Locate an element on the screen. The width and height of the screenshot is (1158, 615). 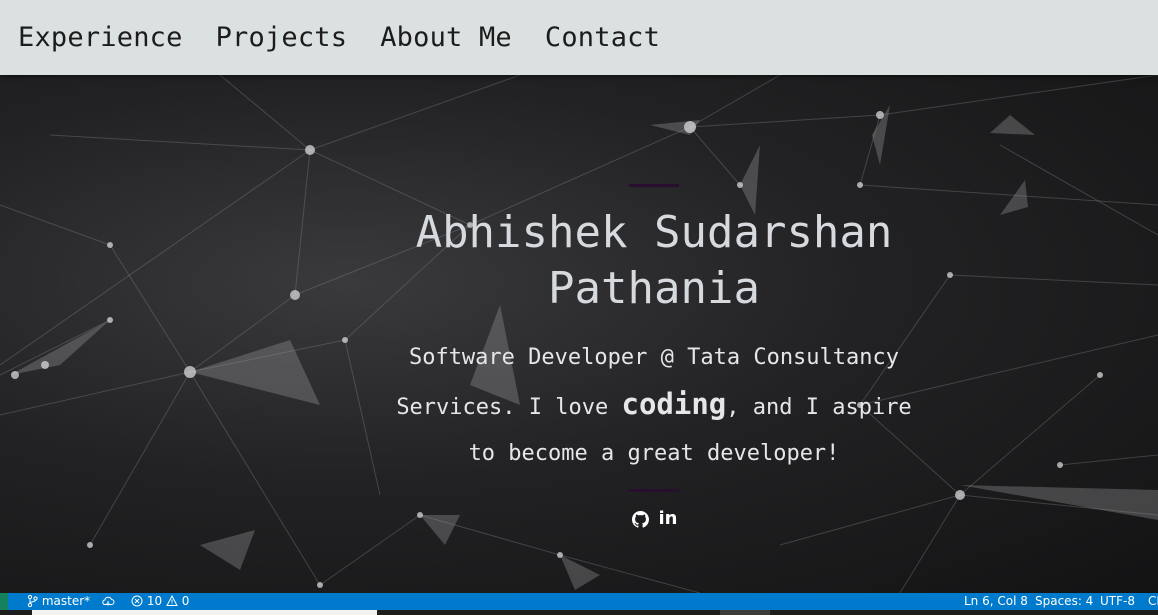
hero-name-heading: Abhishek Sudarshan Pathania is located at coordinates (654, 261).